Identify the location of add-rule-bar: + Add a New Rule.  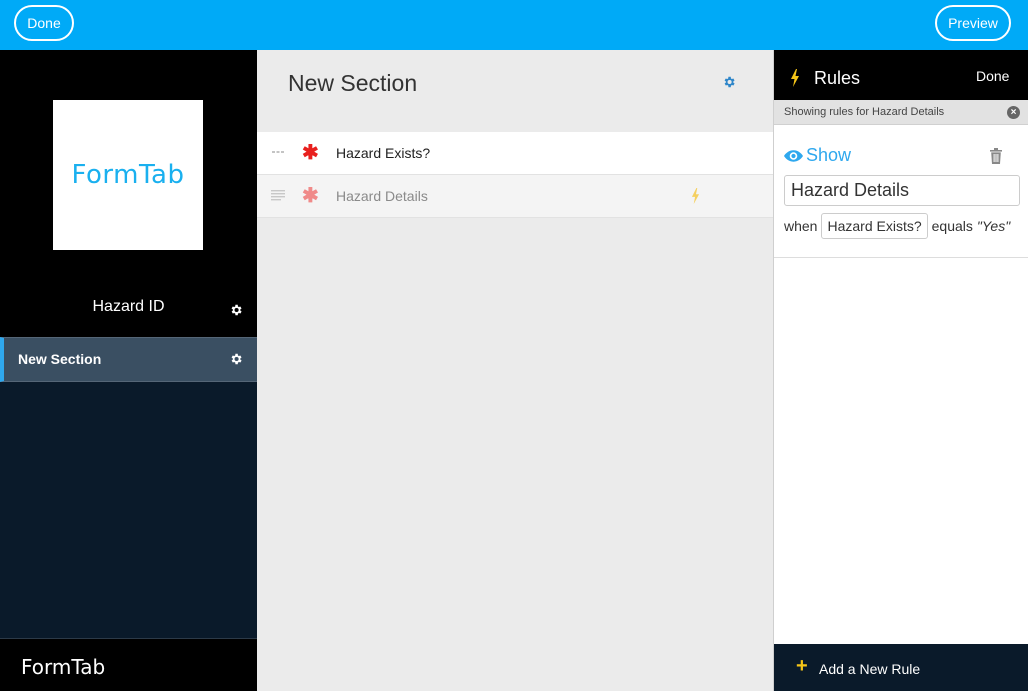
(901, 667).